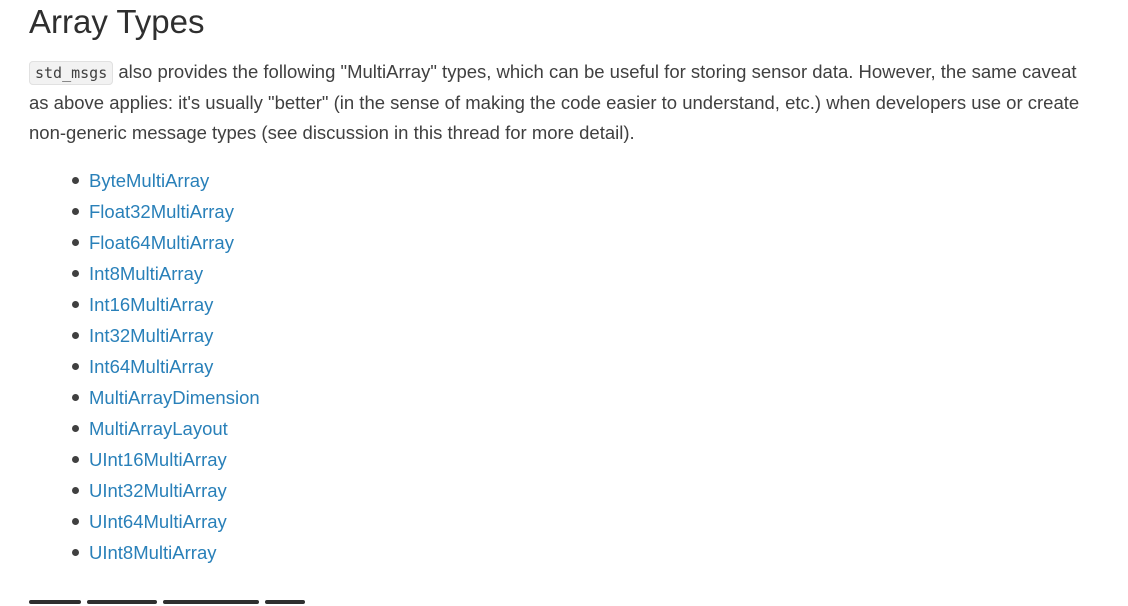 This screenshot has height=606, width=1128. Describe the element at coordinates (585, 366) in the screenshot. I see `list-item: Int64MultiArray` at that location.